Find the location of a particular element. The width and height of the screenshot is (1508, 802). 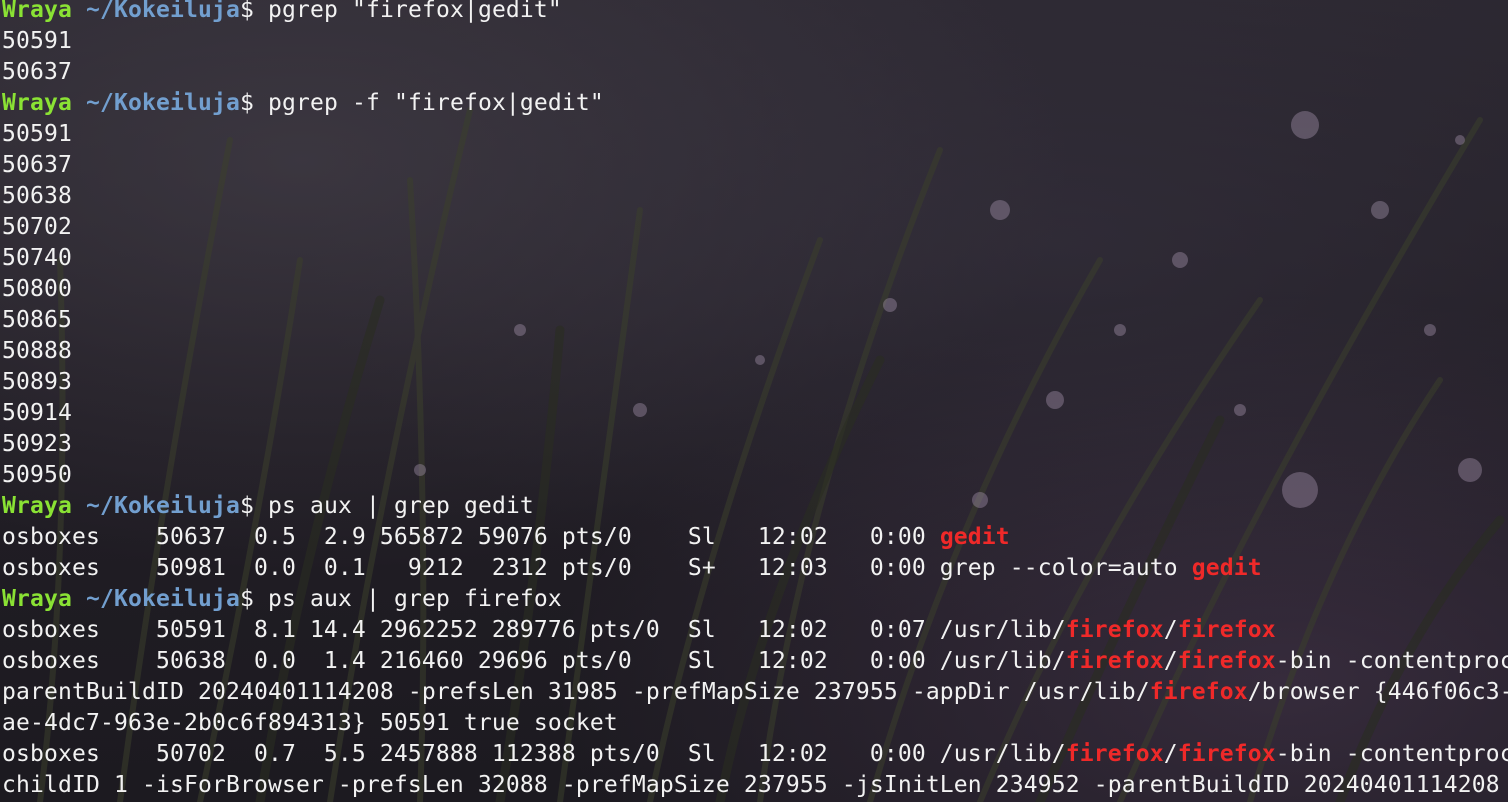

prompt-line: Wraya ~/Kokeiluja$ pgrep "firefox|gedit" is located at coordinates (755, 13).